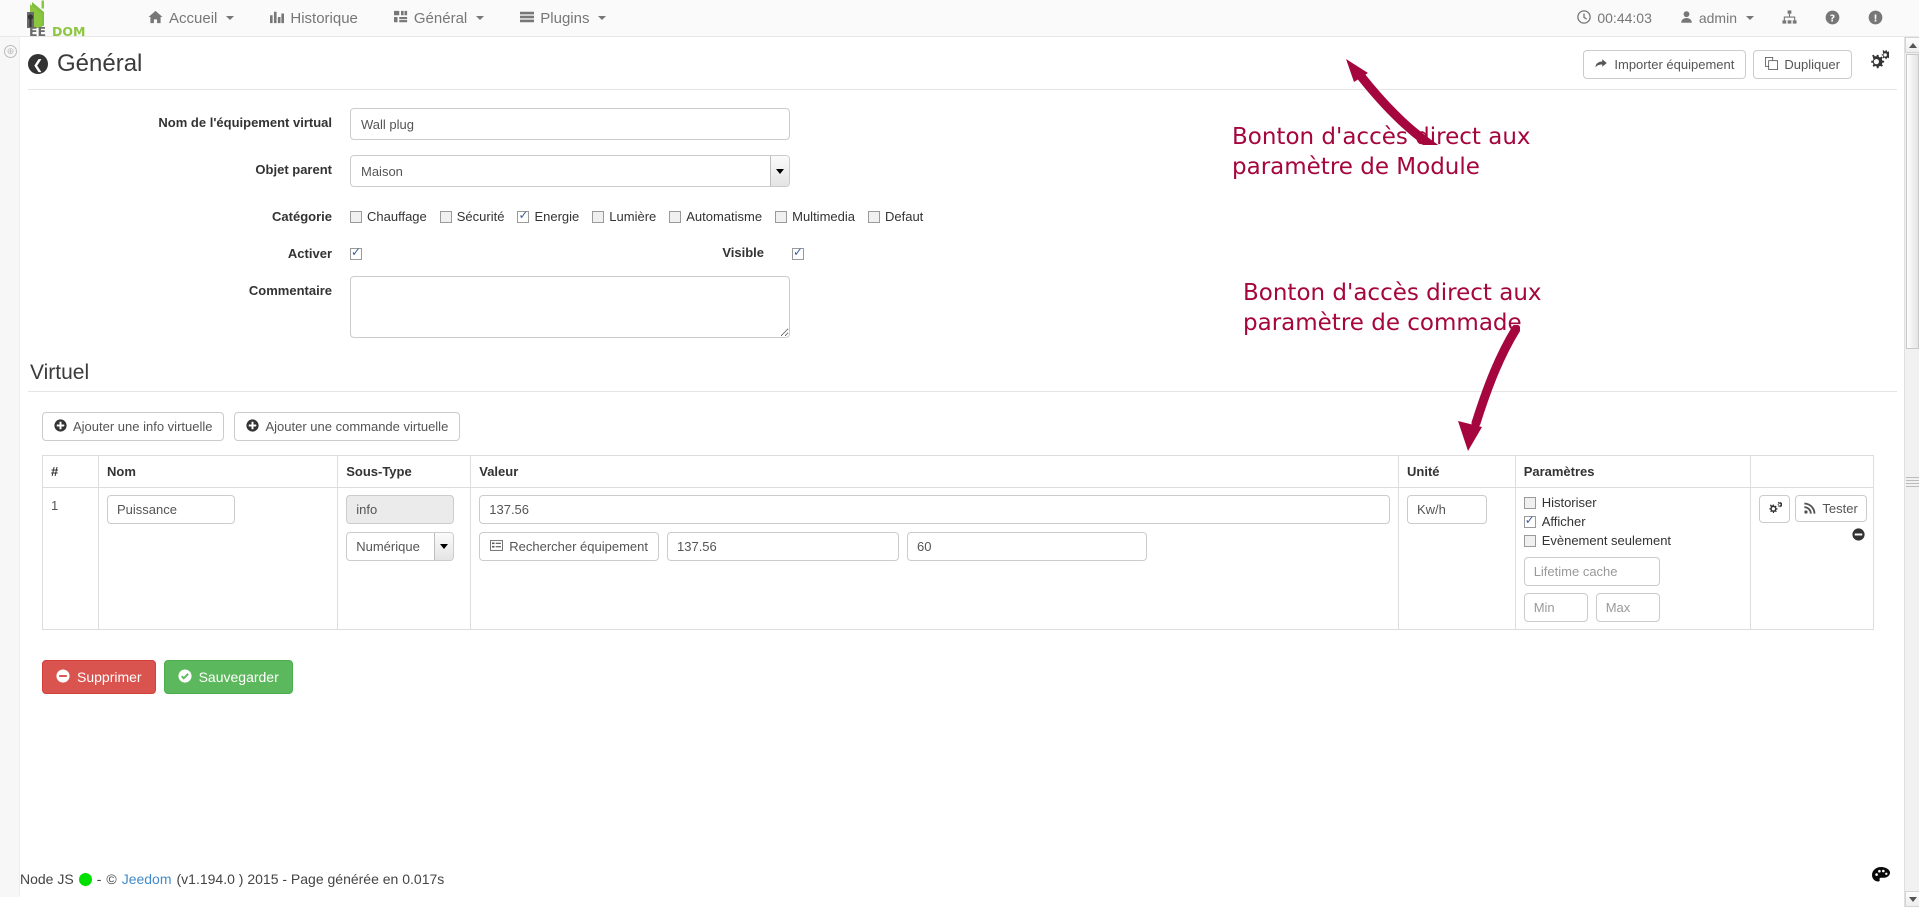  What do you see at coordinates (523, 215) in the screenshot?
I see `checkbox-energie` at bounding box center [523, 215].